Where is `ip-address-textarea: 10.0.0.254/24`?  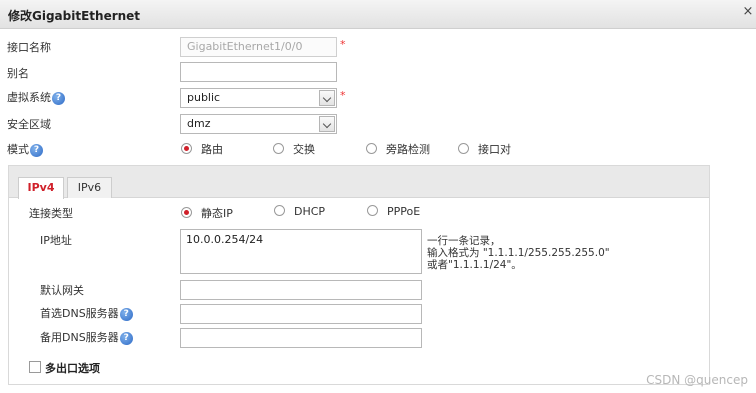 ip-address-textarea: 10.0.0.254/24 is located at coordinates (301, 251).